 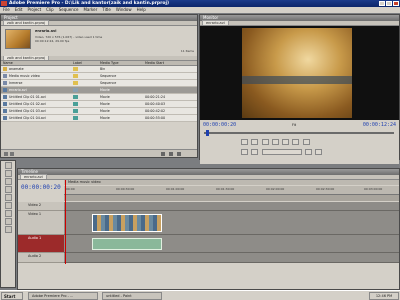 What do you see at coordinates (296, 142) in the screenshot?
I see `loop-button` at bounding box center [296, 142].